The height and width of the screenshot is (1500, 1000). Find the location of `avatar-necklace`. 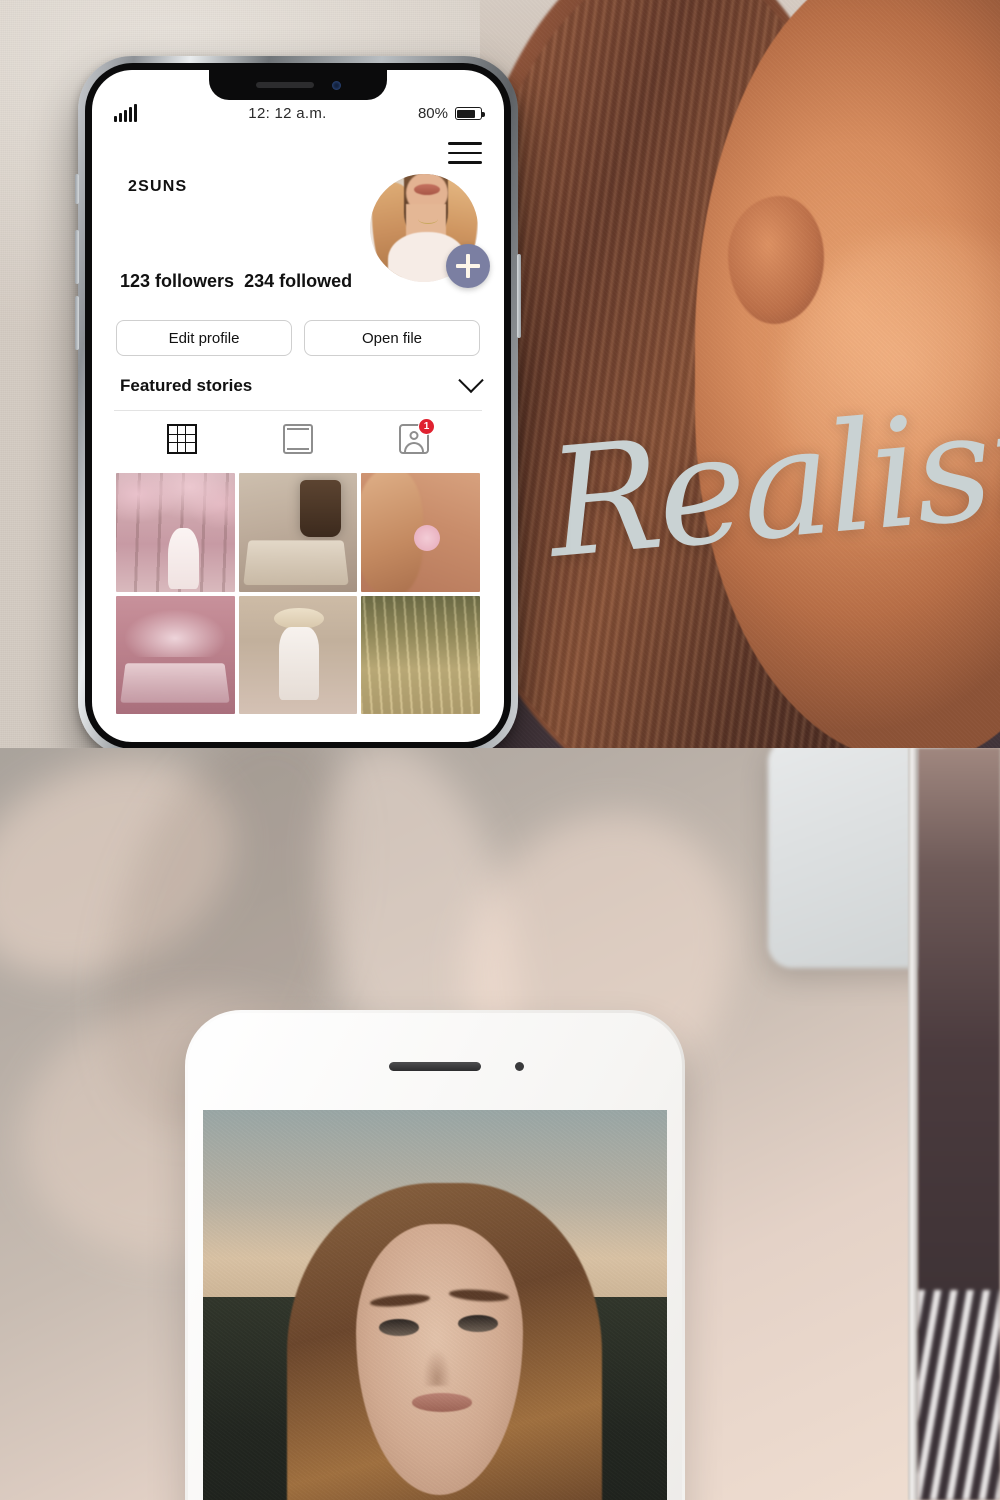

avatar-necklace is located at coordinates (428, 219).